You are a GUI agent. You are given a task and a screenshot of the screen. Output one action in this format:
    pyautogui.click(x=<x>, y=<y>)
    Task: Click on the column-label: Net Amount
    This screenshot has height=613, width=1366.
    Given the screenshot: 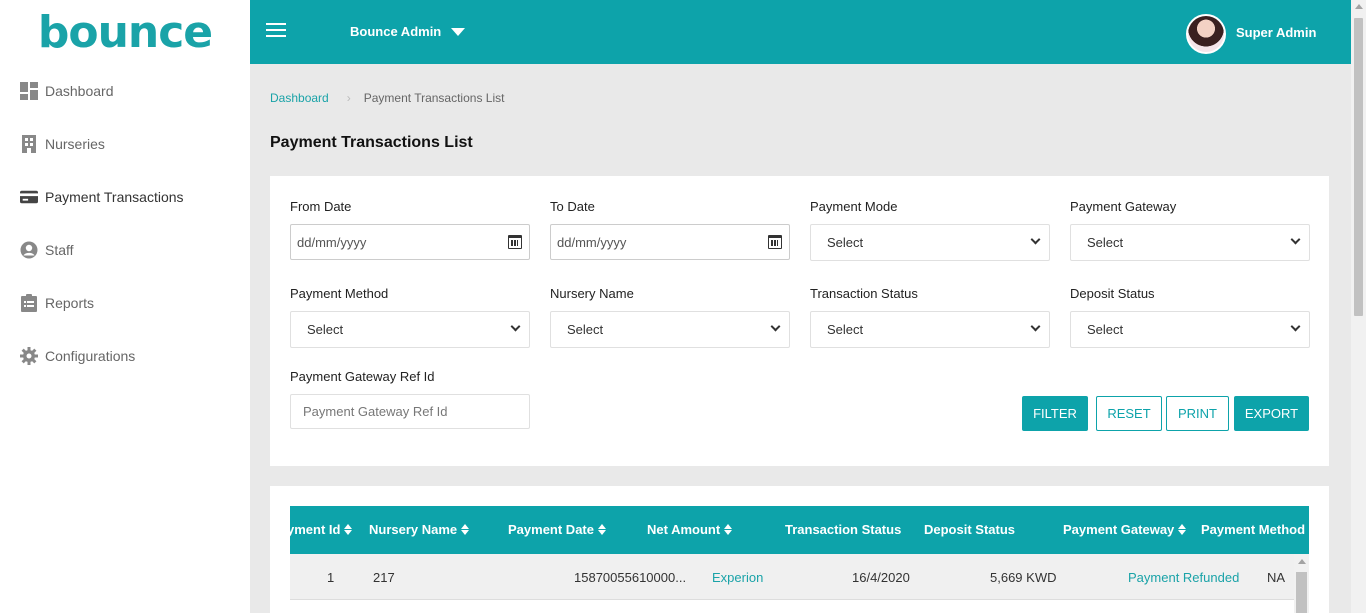 What is the action you would take?
    pyautogui.click(x=684, y=529)
    